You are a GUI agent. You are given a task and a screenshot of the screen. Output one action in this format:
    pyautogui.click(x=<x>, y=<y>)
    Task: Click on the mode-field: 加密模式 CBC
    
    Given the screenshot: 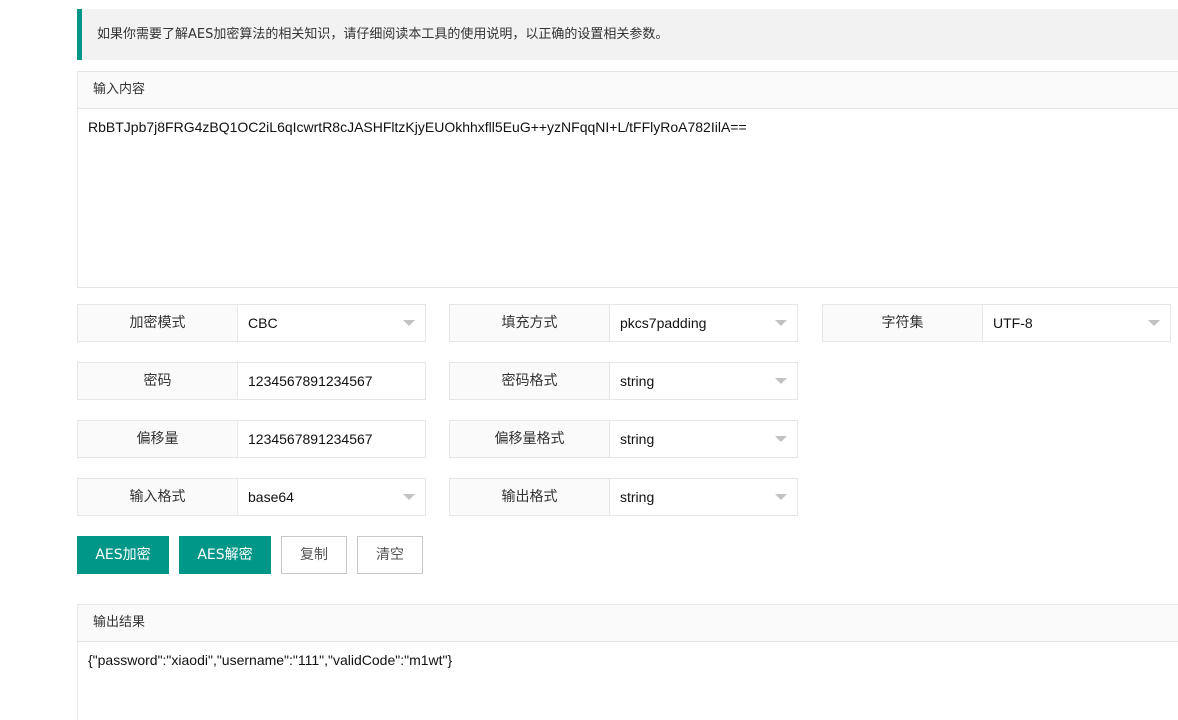 What is the action you would take?
    pyautogui.click(x=251, y=323)
    